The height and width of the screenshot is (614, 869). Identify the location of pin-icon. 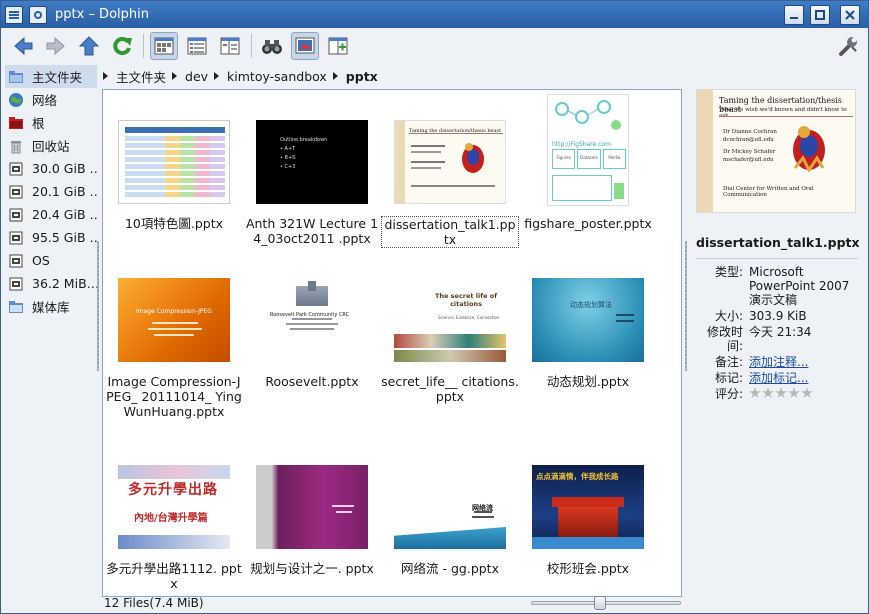
(38, 14).